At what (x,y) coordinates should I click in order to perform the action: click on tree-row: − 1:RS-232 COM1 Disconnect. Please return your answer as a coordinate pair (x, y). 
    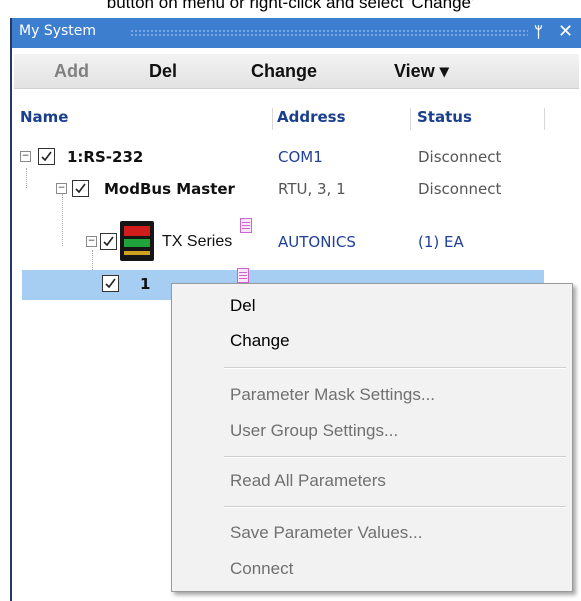
    Looking at the image, I should click on (296, 158).